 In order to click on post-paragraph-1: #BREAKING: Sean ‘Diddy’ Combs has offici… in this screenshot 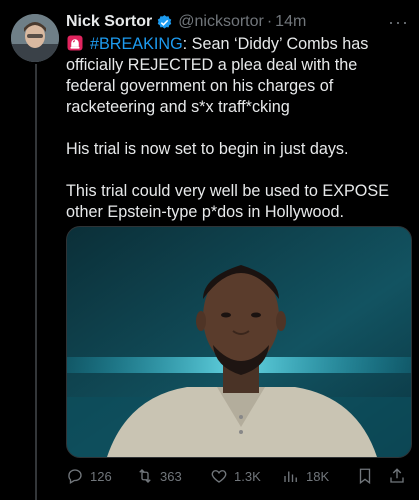, I will do `click(238, 76)`.